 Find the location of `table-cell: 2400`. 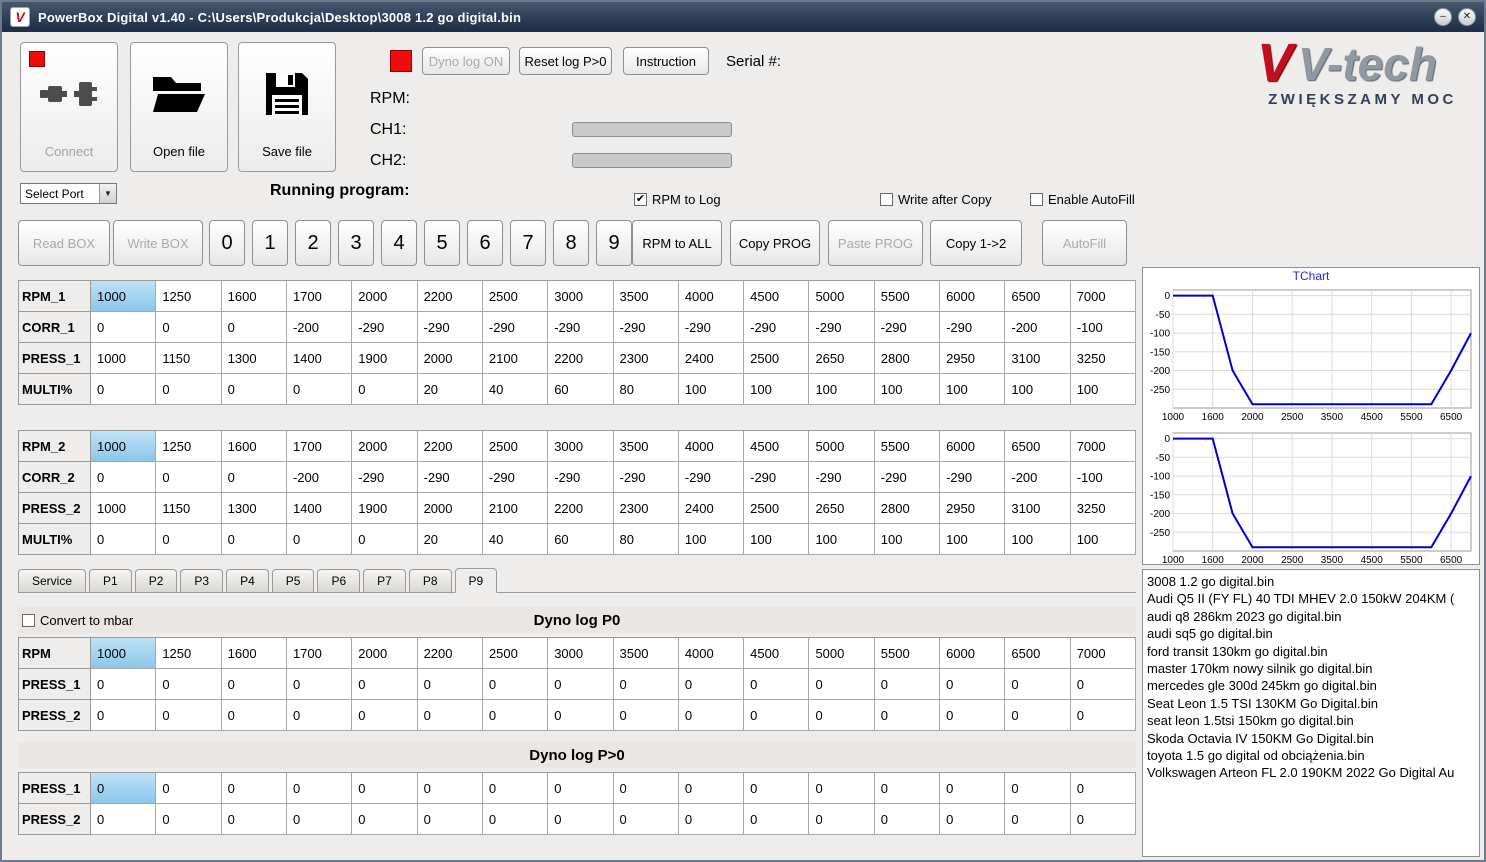

table-cell: 2400 is located at coordinates (711, 508).